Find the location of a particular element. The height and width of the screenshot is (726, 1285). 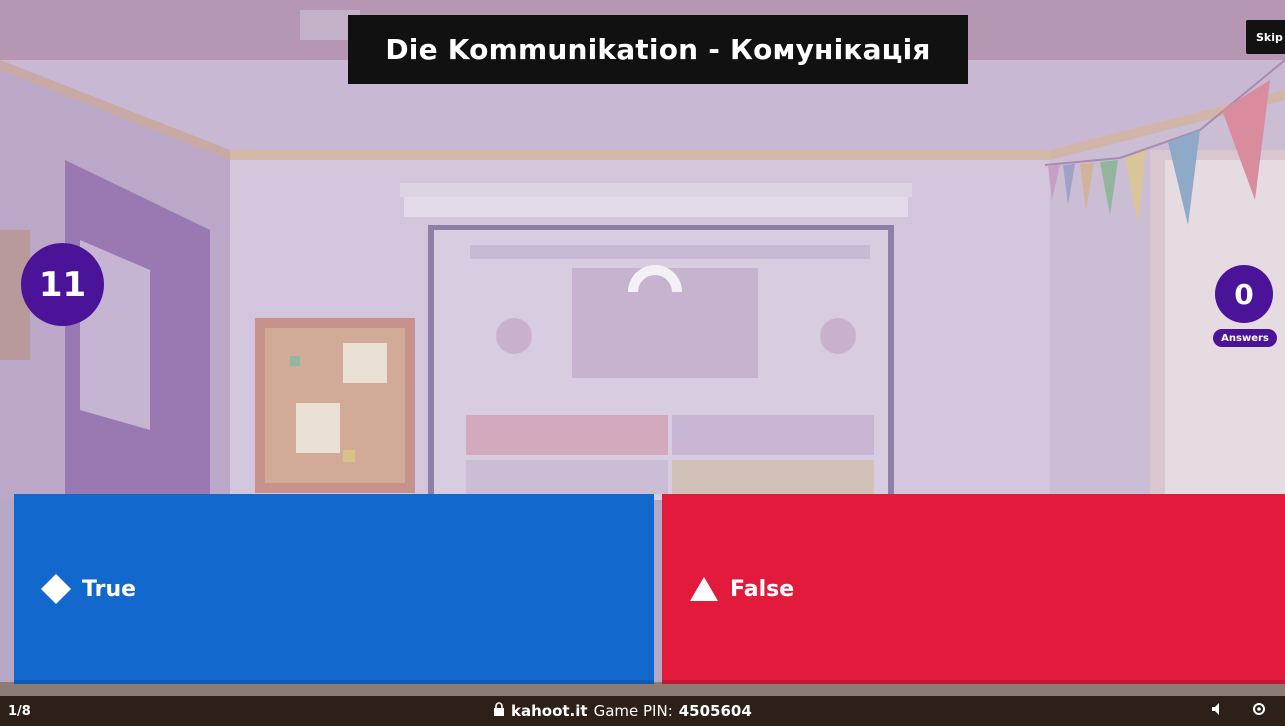

triangle-icon is located at coordinates (704, 589).